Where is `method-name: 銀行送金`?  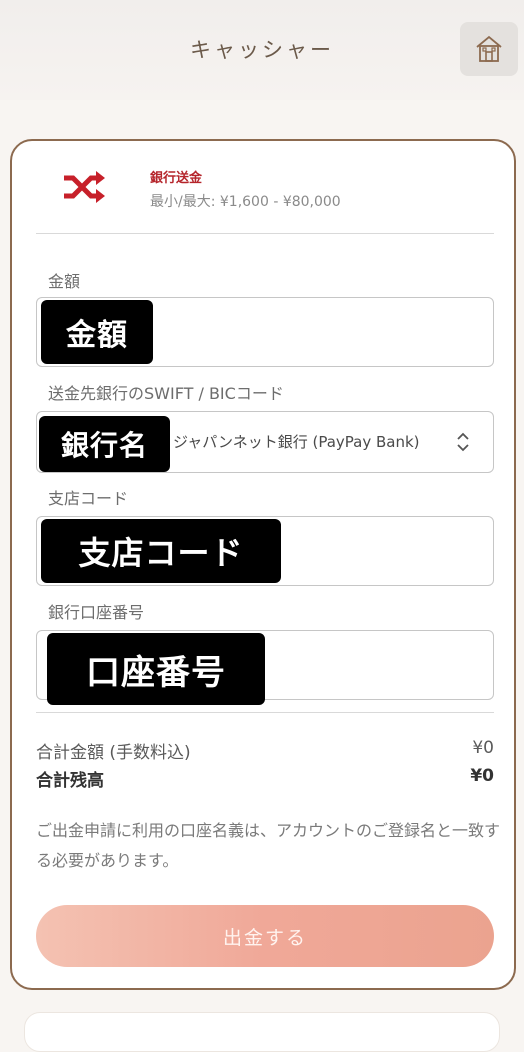
method-name: 銀行送金 is located at coordinates (176, 178).